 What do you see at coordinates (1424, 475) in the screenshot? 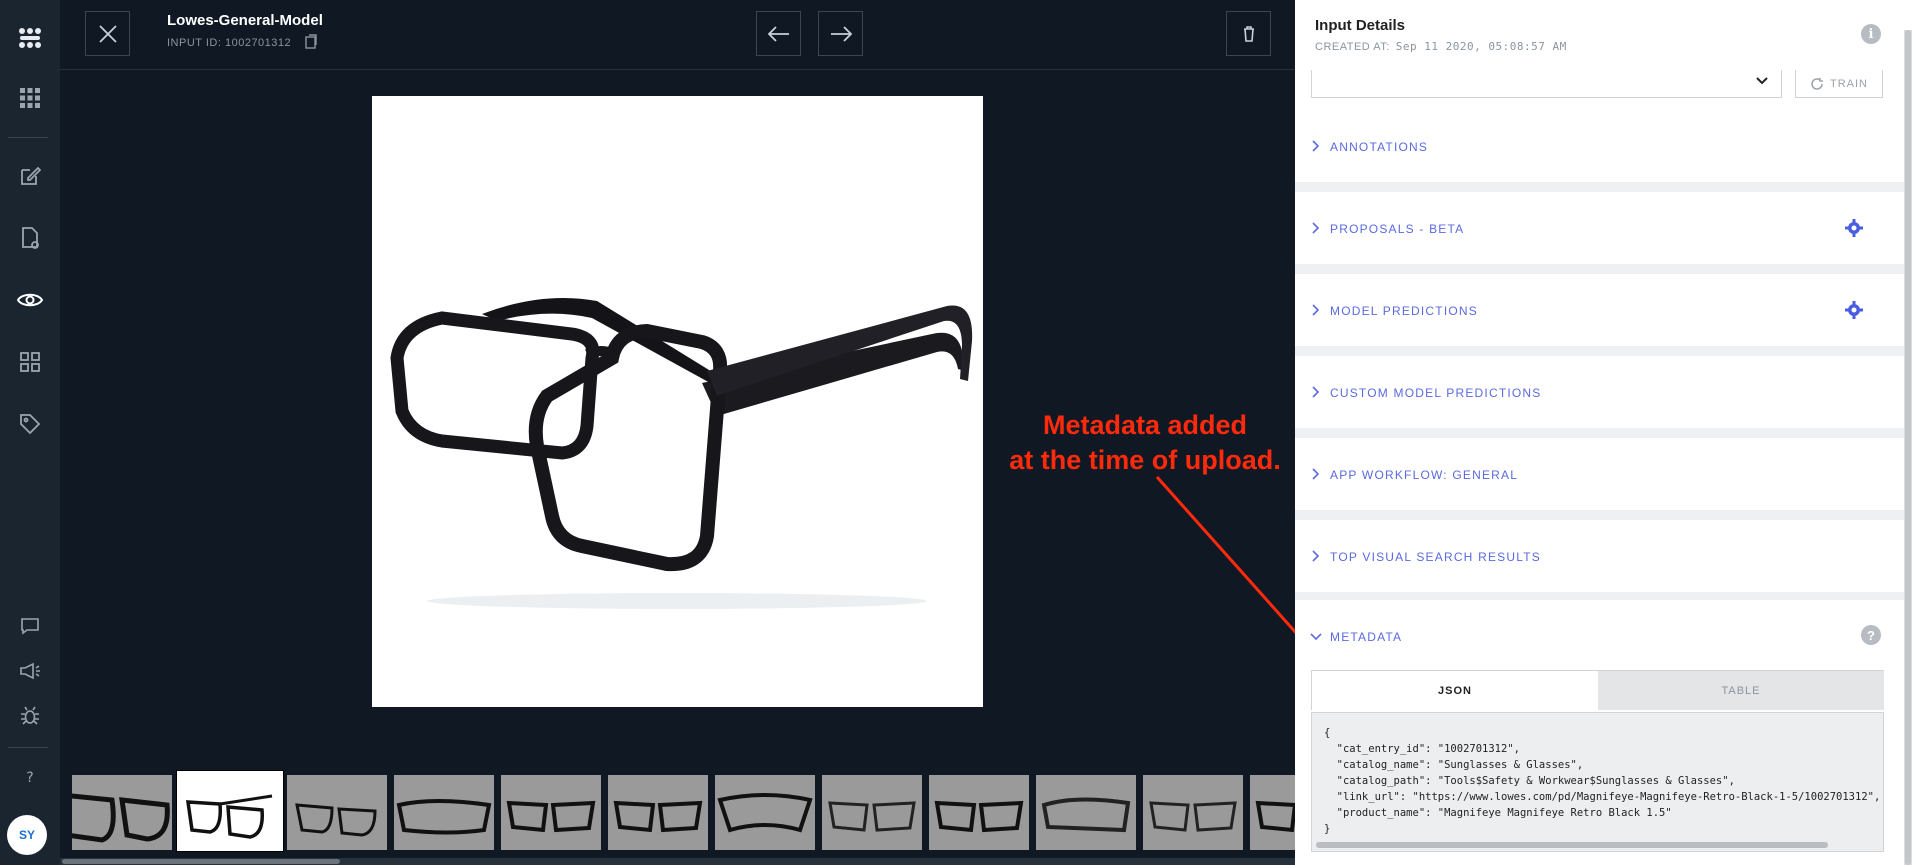
I see `section-label: APP WORKFLOW: GENERAL` at bounding box center [1424, 475].